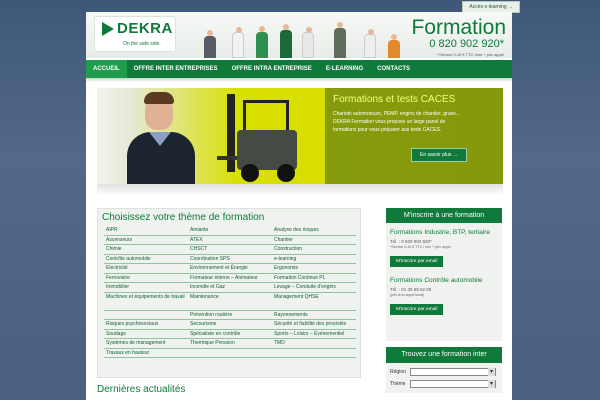  What do you see at coordinates (314, 334) in the screenshot?
I see `theme-link: Sports – Loisirs – Événementiel` at bounding box center [314, 334].